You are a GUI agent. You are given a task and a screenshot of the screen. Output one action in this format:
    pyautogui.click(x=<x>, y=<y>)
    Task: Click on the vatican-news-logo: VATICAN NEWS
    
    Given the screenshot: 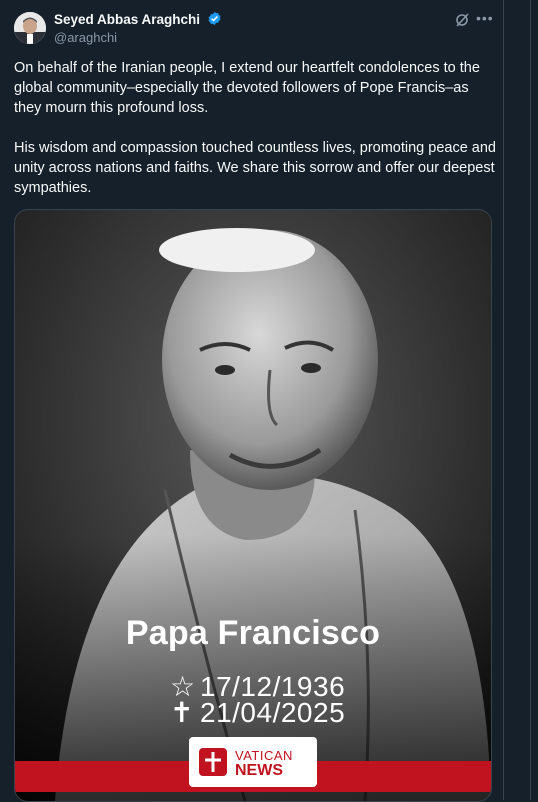 What is the action you would take?
    pyautogui.click(x=253, y=762)
    